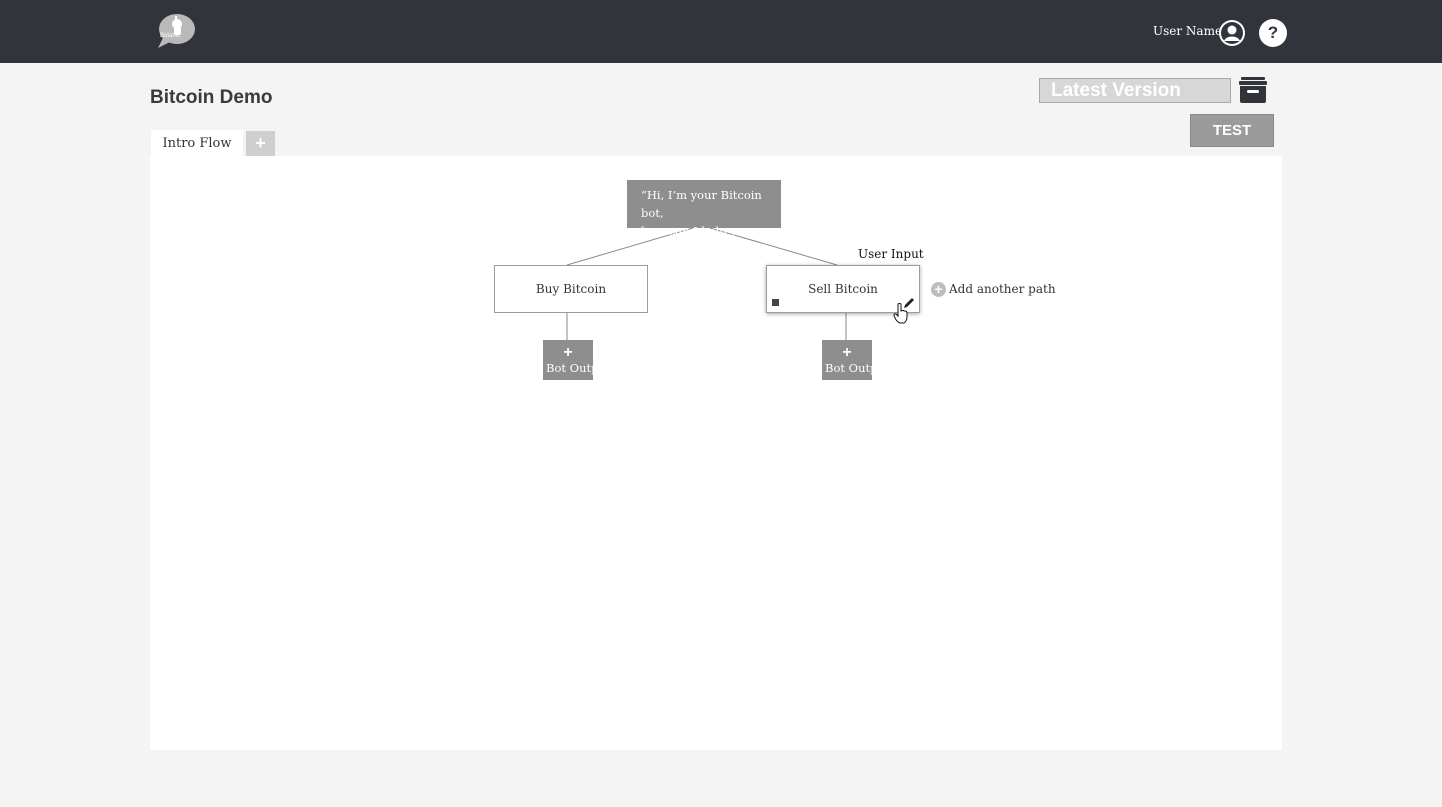 The width and height of the screenshot is (1442, 807). I want to click on help-icon: ?, so click(1273, 33).